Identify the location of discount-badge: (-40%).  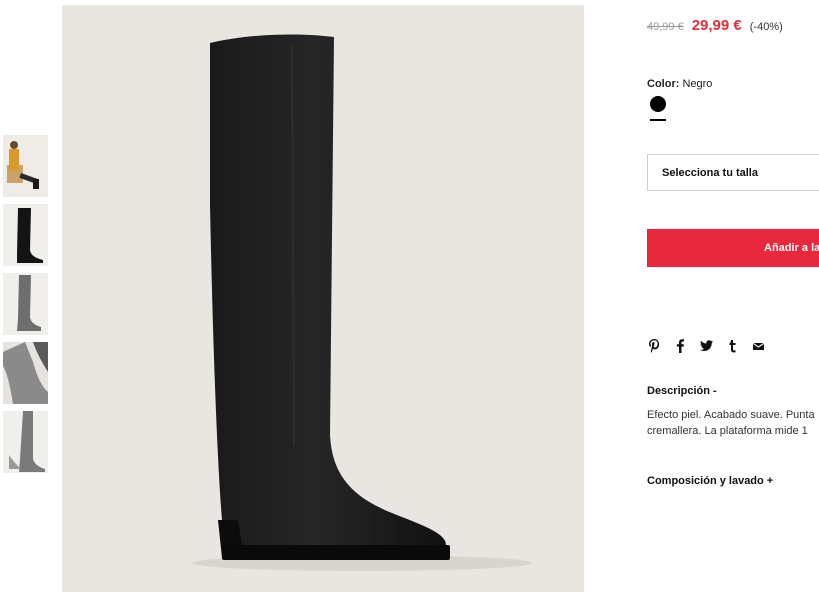
(766, 27).